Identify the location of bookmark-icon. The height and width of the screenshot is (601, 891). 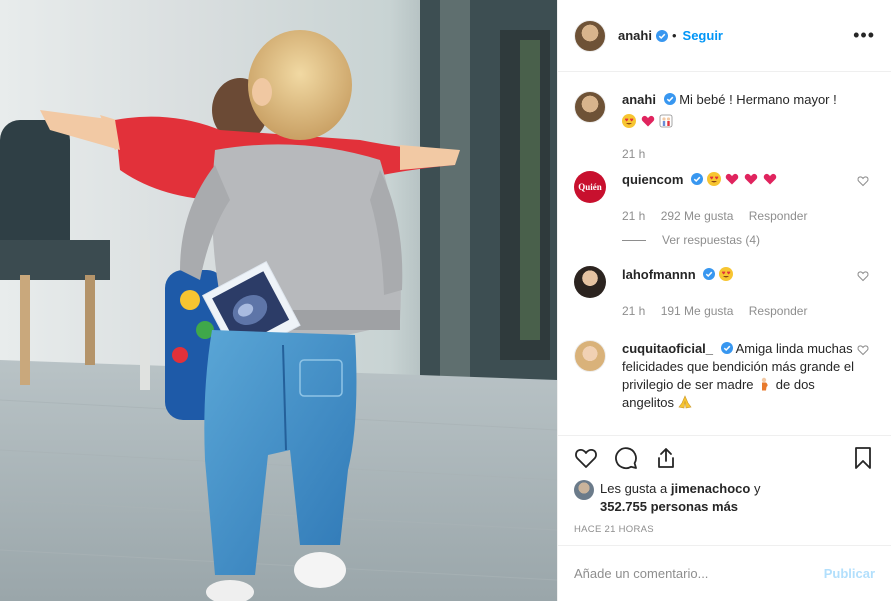
(863, 458).